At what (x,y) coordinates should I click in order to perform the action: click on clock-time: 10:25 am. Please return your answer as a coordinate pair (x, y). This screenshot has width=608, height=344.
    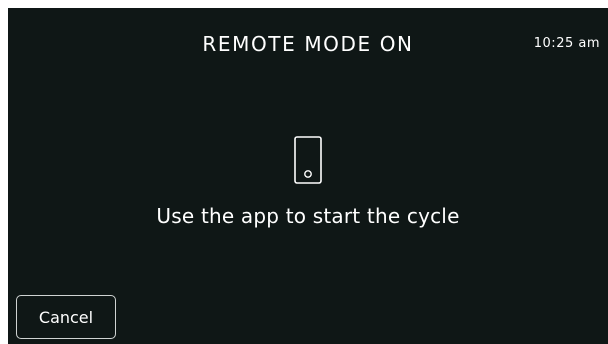
    Looking at the image, I should click on (566, 43).